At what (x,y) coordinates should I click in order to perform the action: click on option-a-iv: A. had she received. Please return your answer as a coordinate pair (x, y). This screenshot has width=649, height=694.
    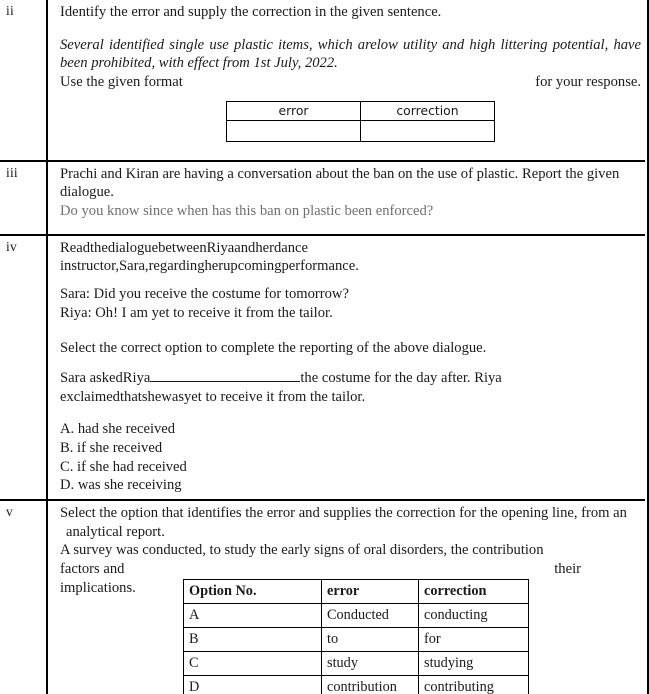
    Looking at the image, I should click on (350, 429).